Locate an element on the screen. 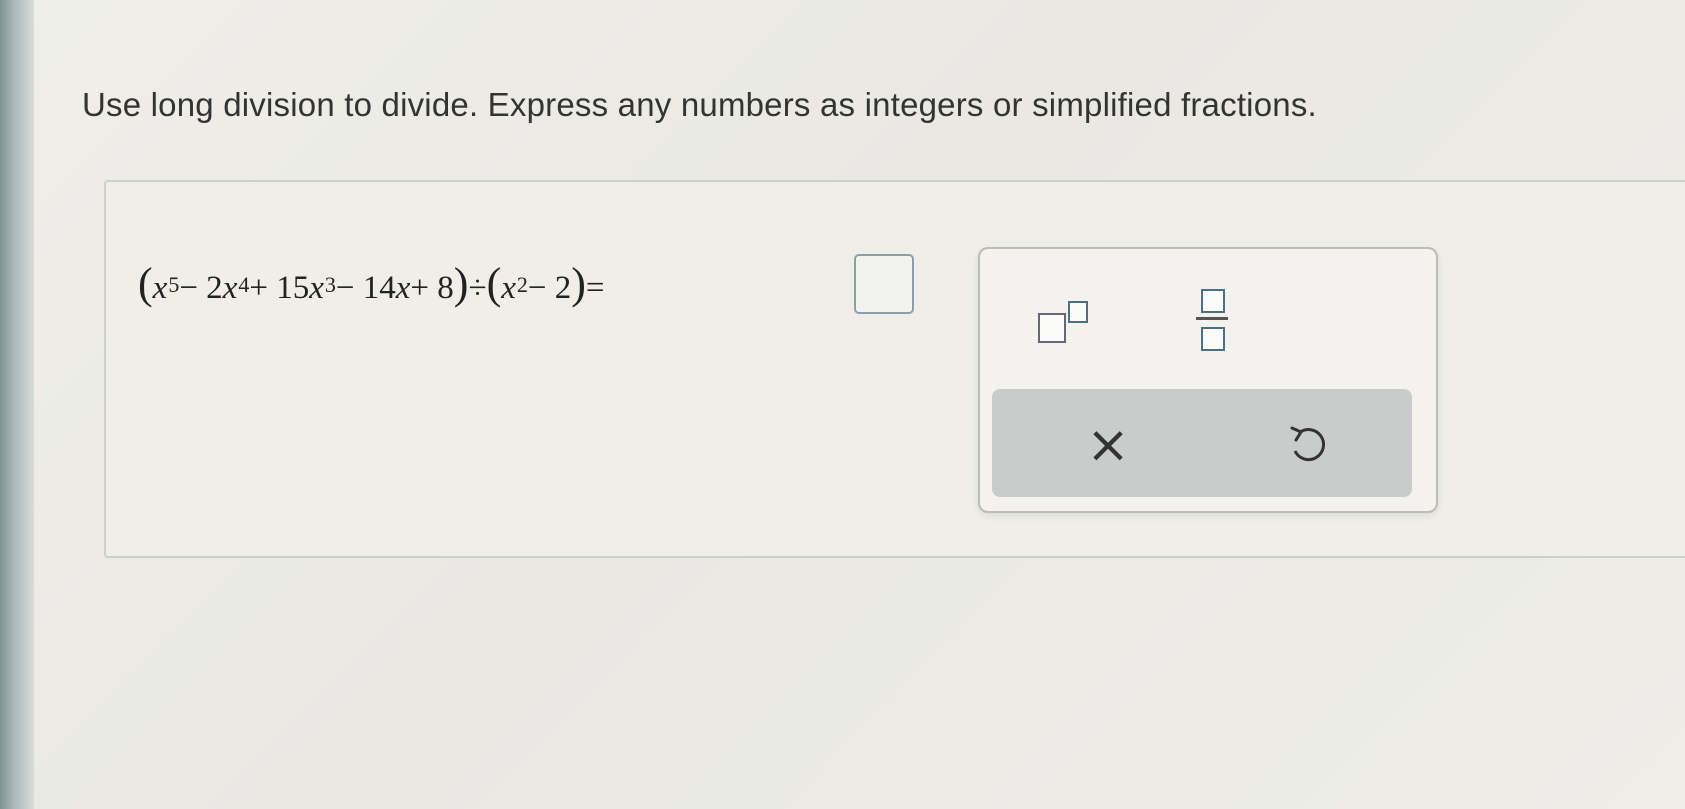 Image resolution: width=1685 pixels, height=809 pixels. term4-variable: x is located at coordinates (403, 288).